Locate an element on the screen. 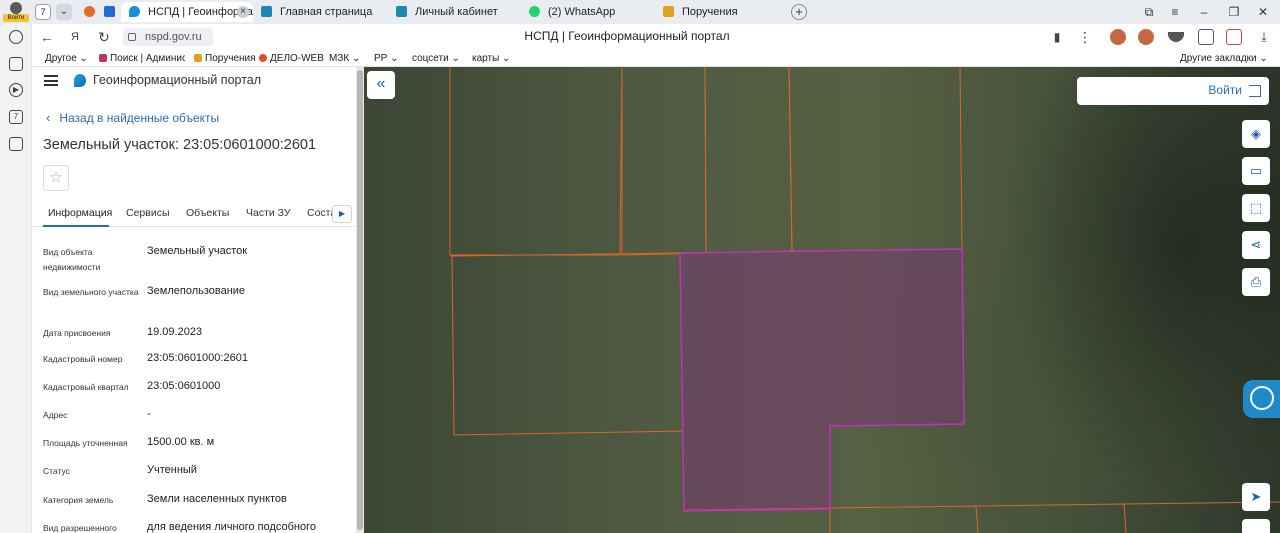 Image resolution: width=1280 pixels, height=533 pixels. more-options-icon: ⋮ is located at coordinates (1085, 37).